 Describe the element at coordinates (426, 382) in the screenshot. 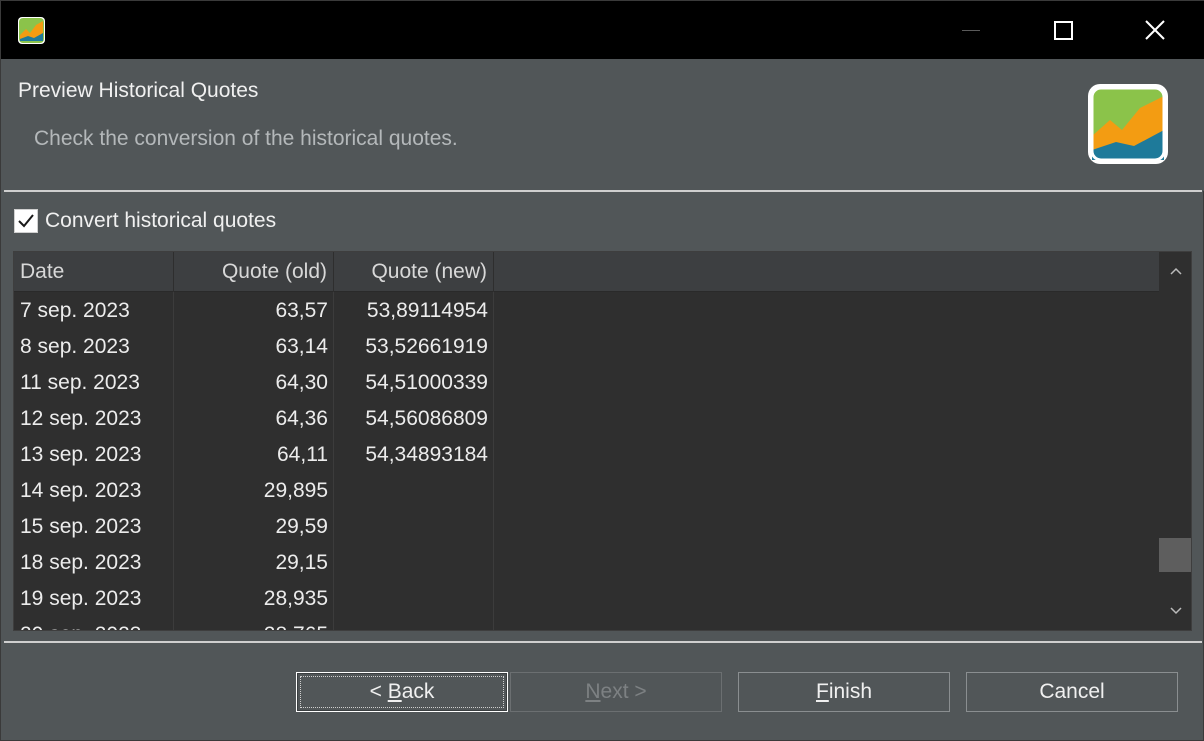

I see `cell-quote-new: 54,51000339` at that location.